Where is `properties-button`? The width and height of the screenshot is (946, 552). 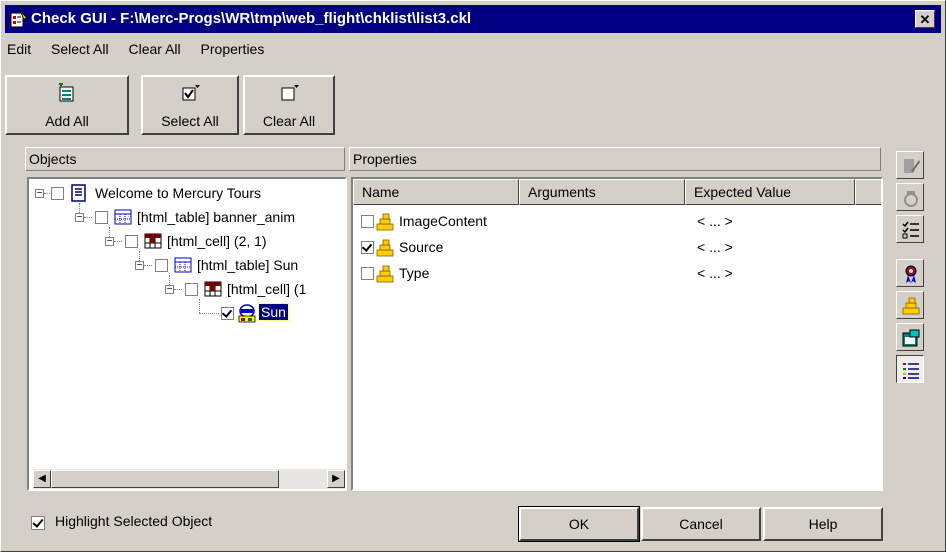 properties-button is located at coordinates (910, 305).